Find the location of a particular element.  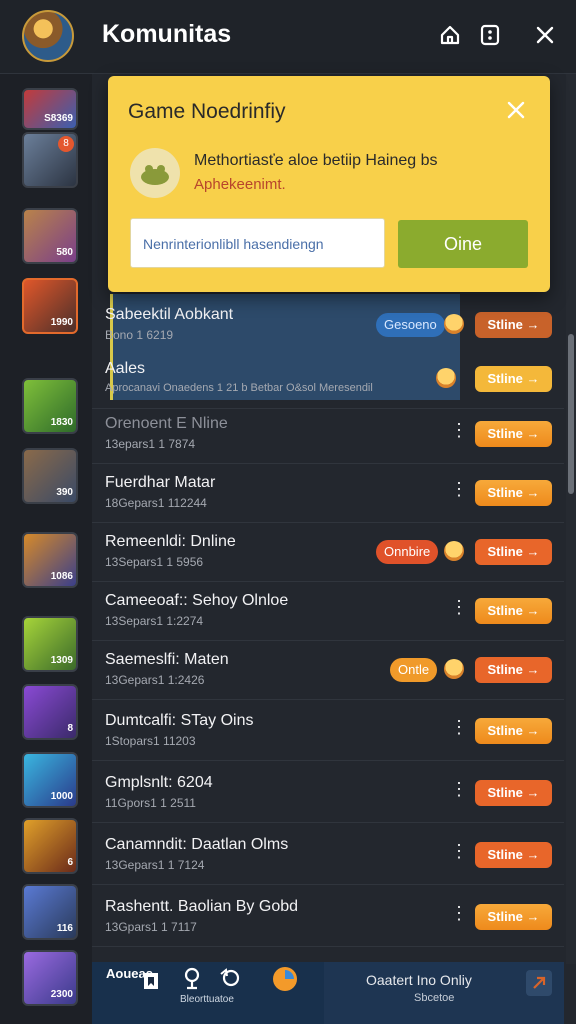

popup-title: Game Noedrinfiy is located at coordinates (207, 111).